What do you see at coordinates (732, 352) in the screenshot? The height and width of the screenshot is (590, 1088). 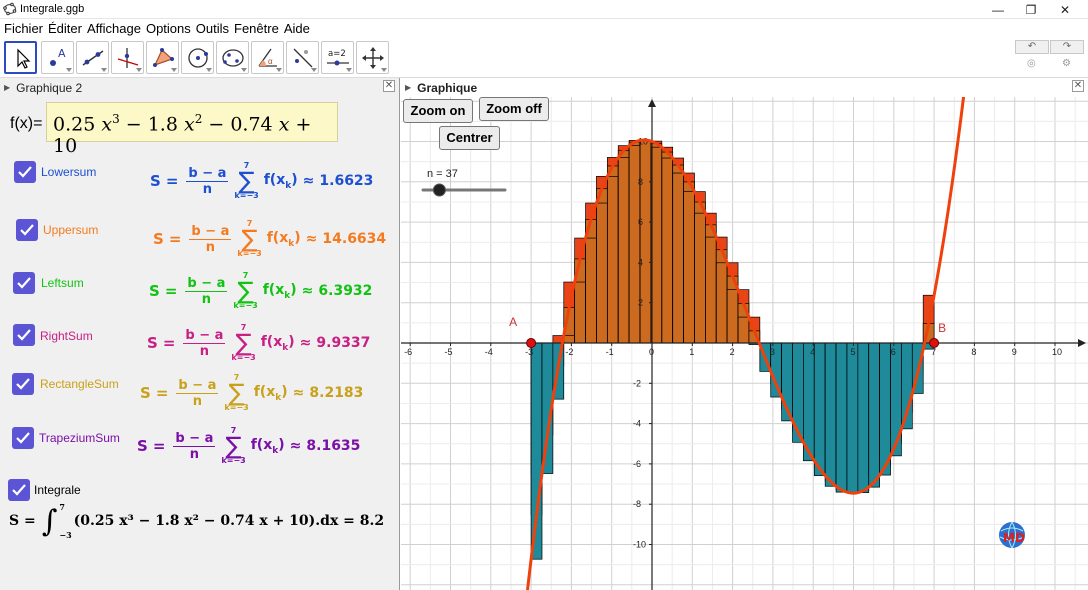 I see `x-tick-label: 2` at bounding box center [732, 352].